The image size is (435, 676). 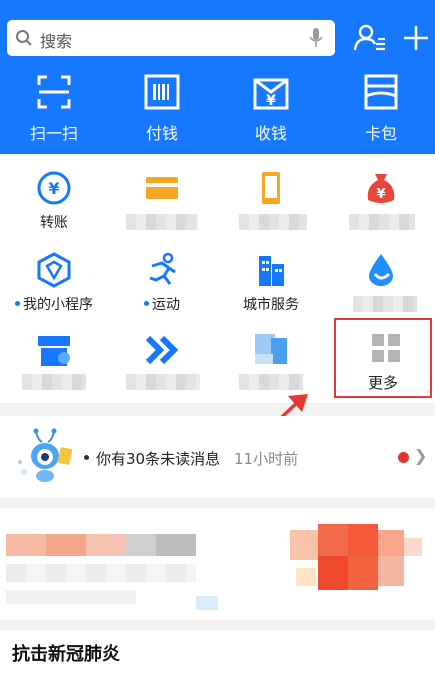 I want to click on mini-program-icon, so click(x=54, y=270).